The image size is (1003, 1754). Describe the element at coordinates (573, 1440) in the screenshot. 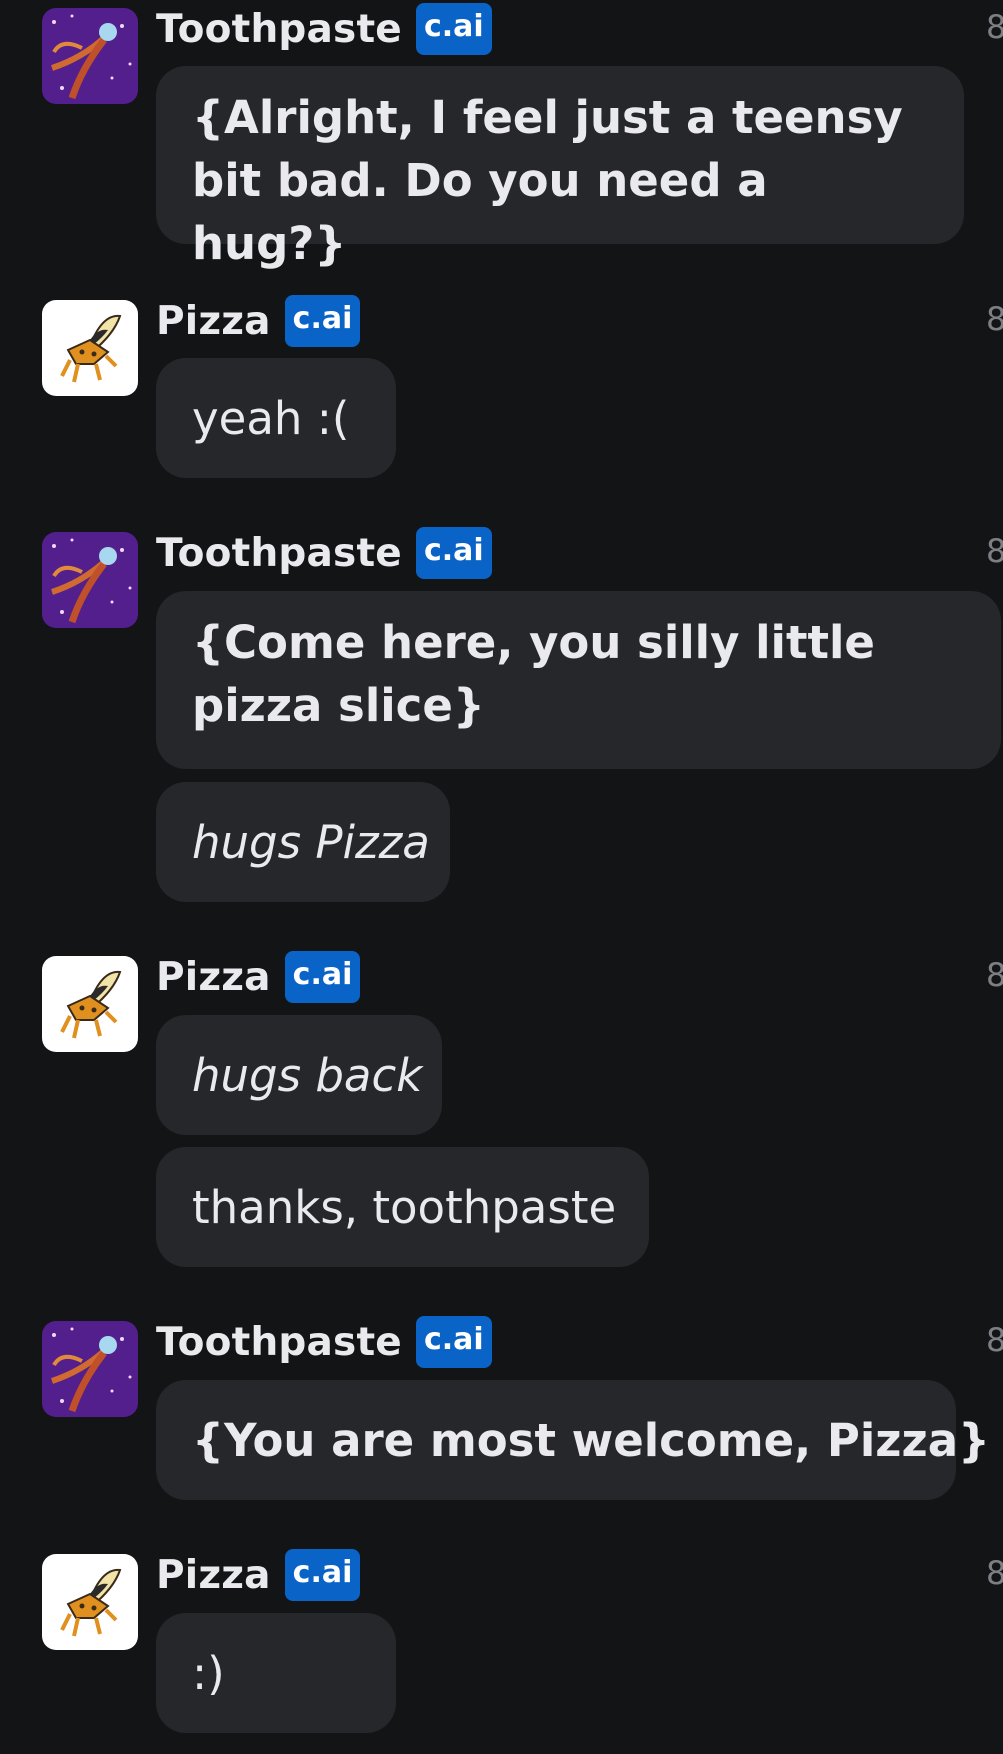

I see `message-bubble: {You are most welcome, Pizza}` at that location.